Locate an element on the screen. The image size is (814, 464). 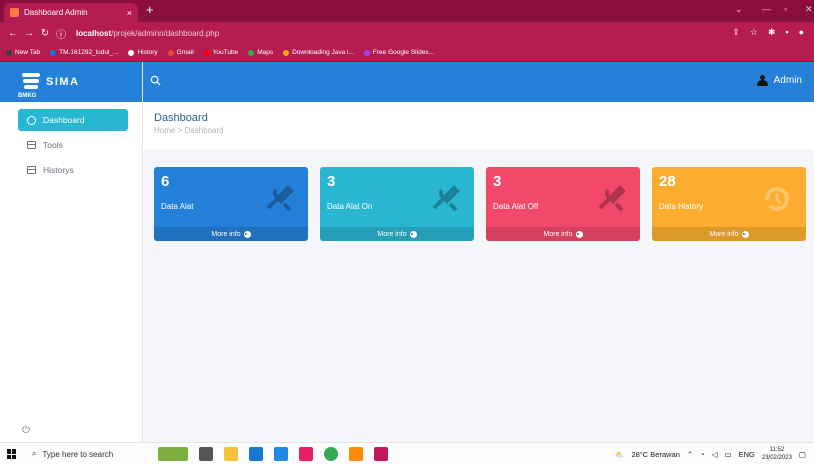
chevron-up-icon: ⌃ is located at coordinates (690, 454).